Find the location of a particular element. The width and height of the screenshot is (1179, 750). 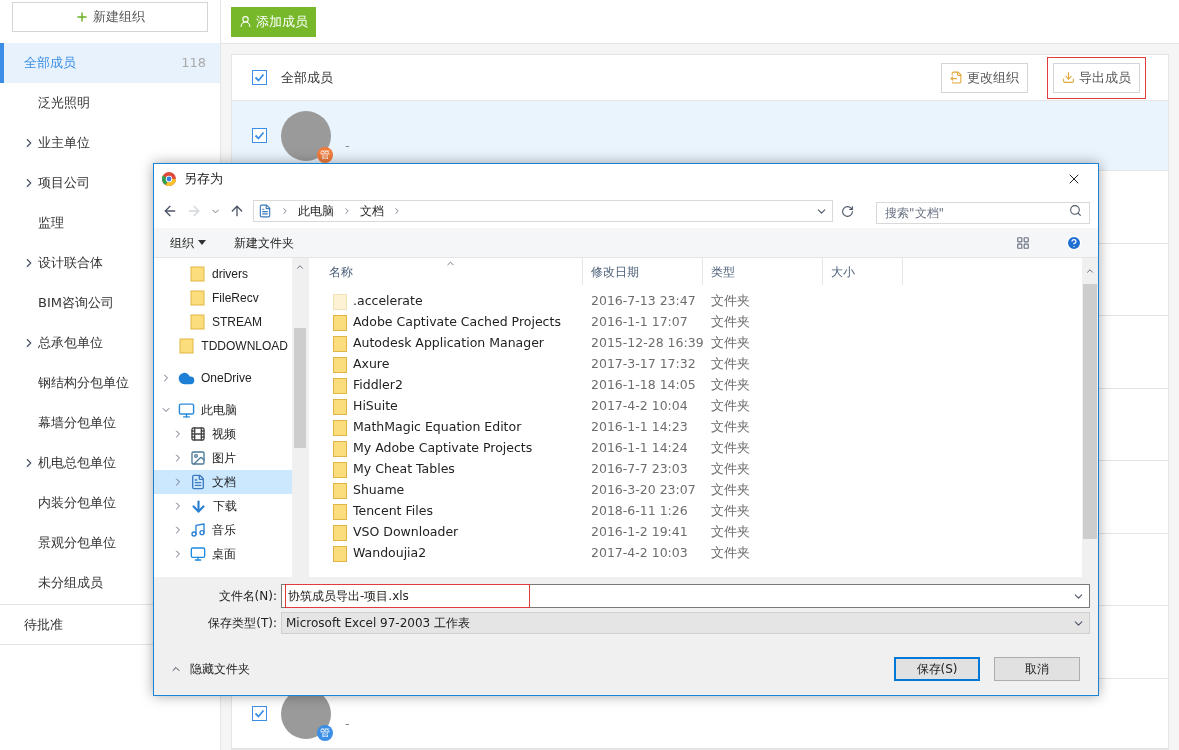

tree-item: 桌面 is located at coordinates (223, 554).